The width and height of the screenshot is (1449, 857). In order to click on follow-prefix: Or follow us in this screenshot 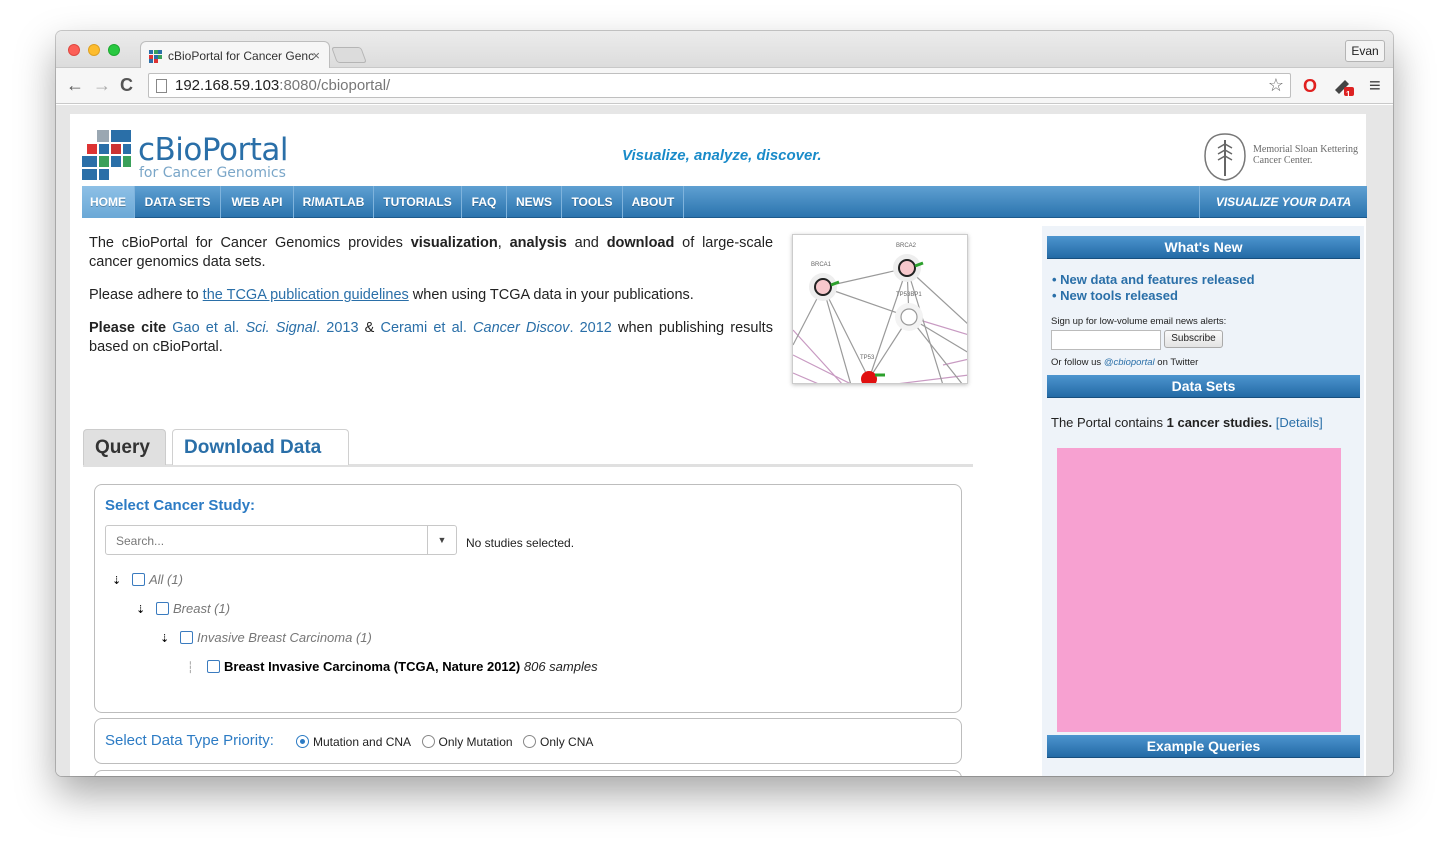, I will do `click(1077, 362)`.